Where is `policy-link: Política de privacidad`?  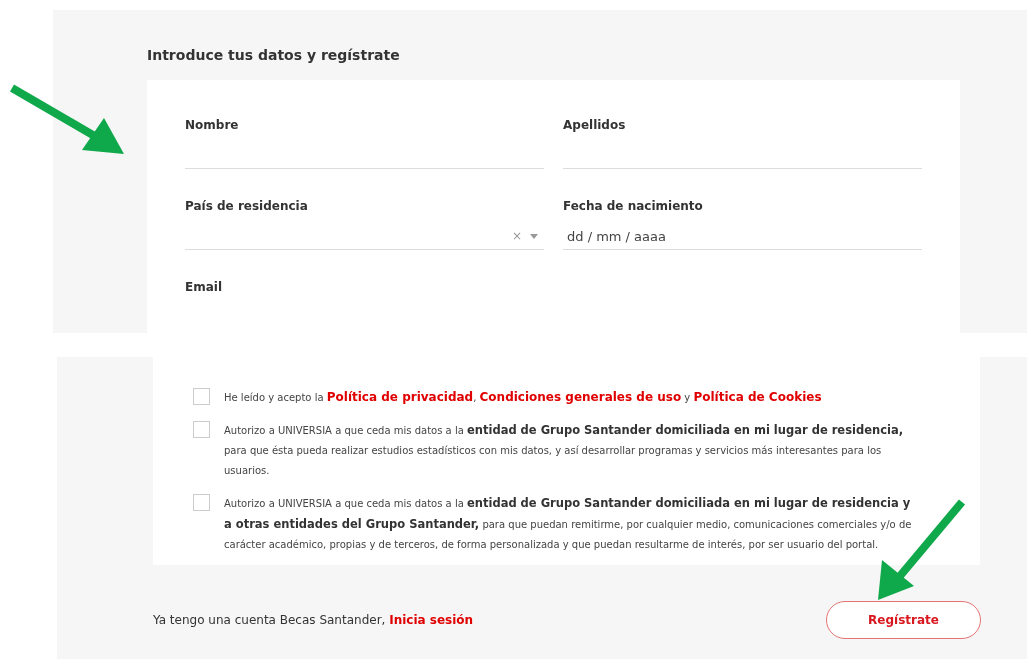
policy-link: Política de privacidad is located at coordinates (400, 397).